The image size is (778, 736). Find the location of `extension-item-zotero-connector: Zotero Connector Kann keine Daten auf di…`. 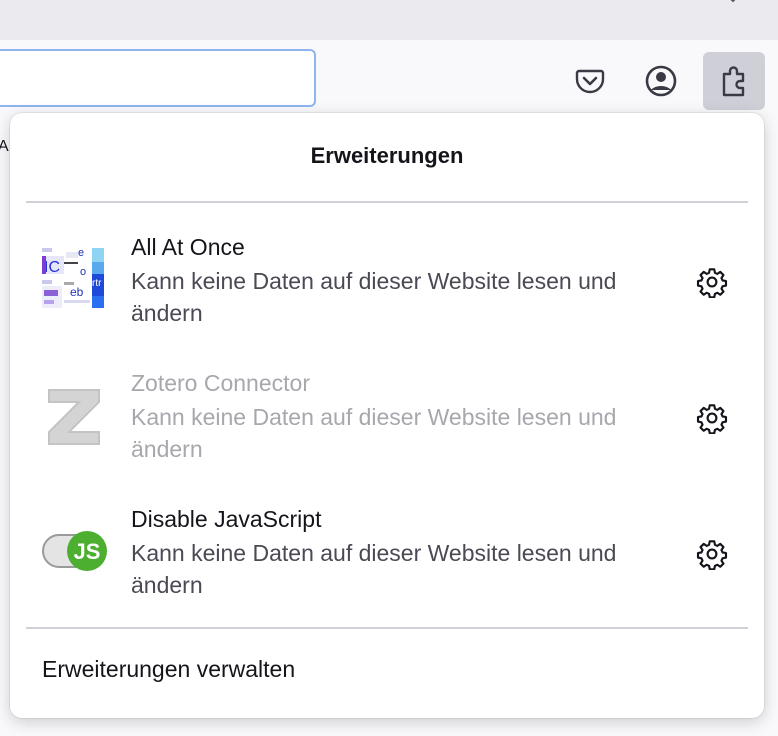

extension-item-zotero-connector: Zotero Connector Kann keine Daten auf di… is located at coordinates (387, 425).